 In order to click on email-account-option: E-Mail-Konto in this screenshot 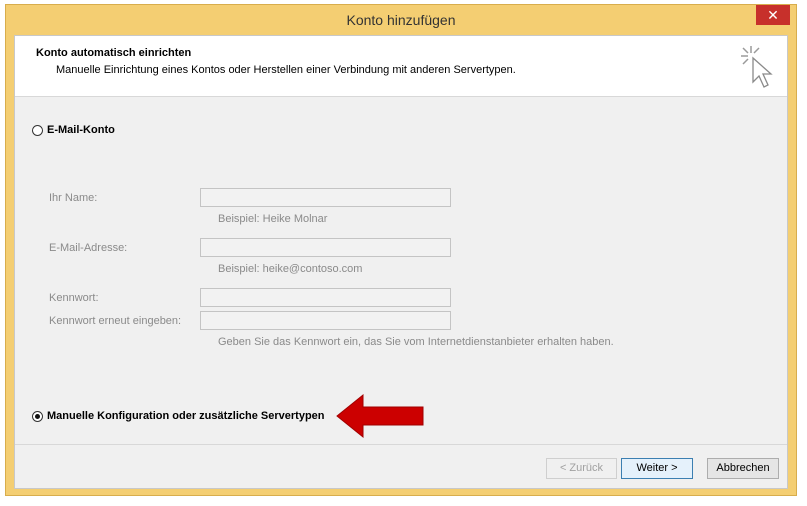, I will do `click(73, 130)`.